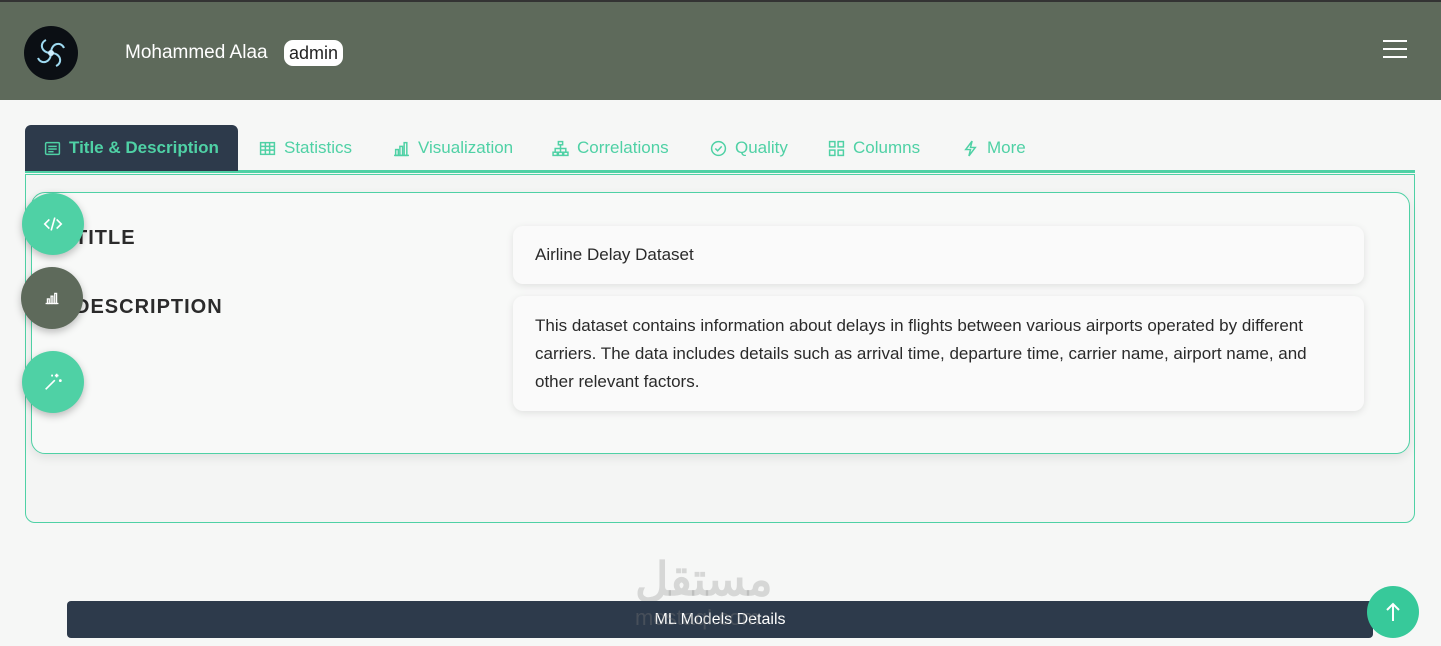  I want to click on hamburger-icon, so click(1395, 51).